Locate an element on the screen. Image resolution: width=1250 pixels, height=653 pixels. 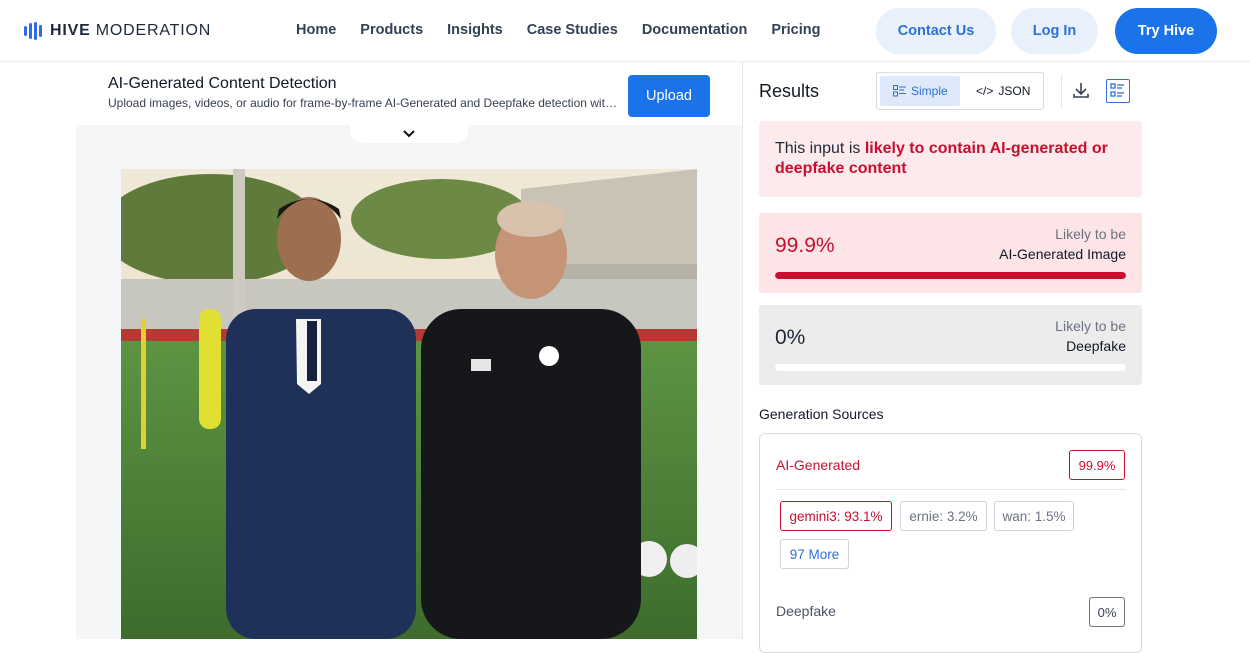
ai-generated-score-card: 99.9% Likely to be AI-Generated Image is located at coordinates (950, 253).